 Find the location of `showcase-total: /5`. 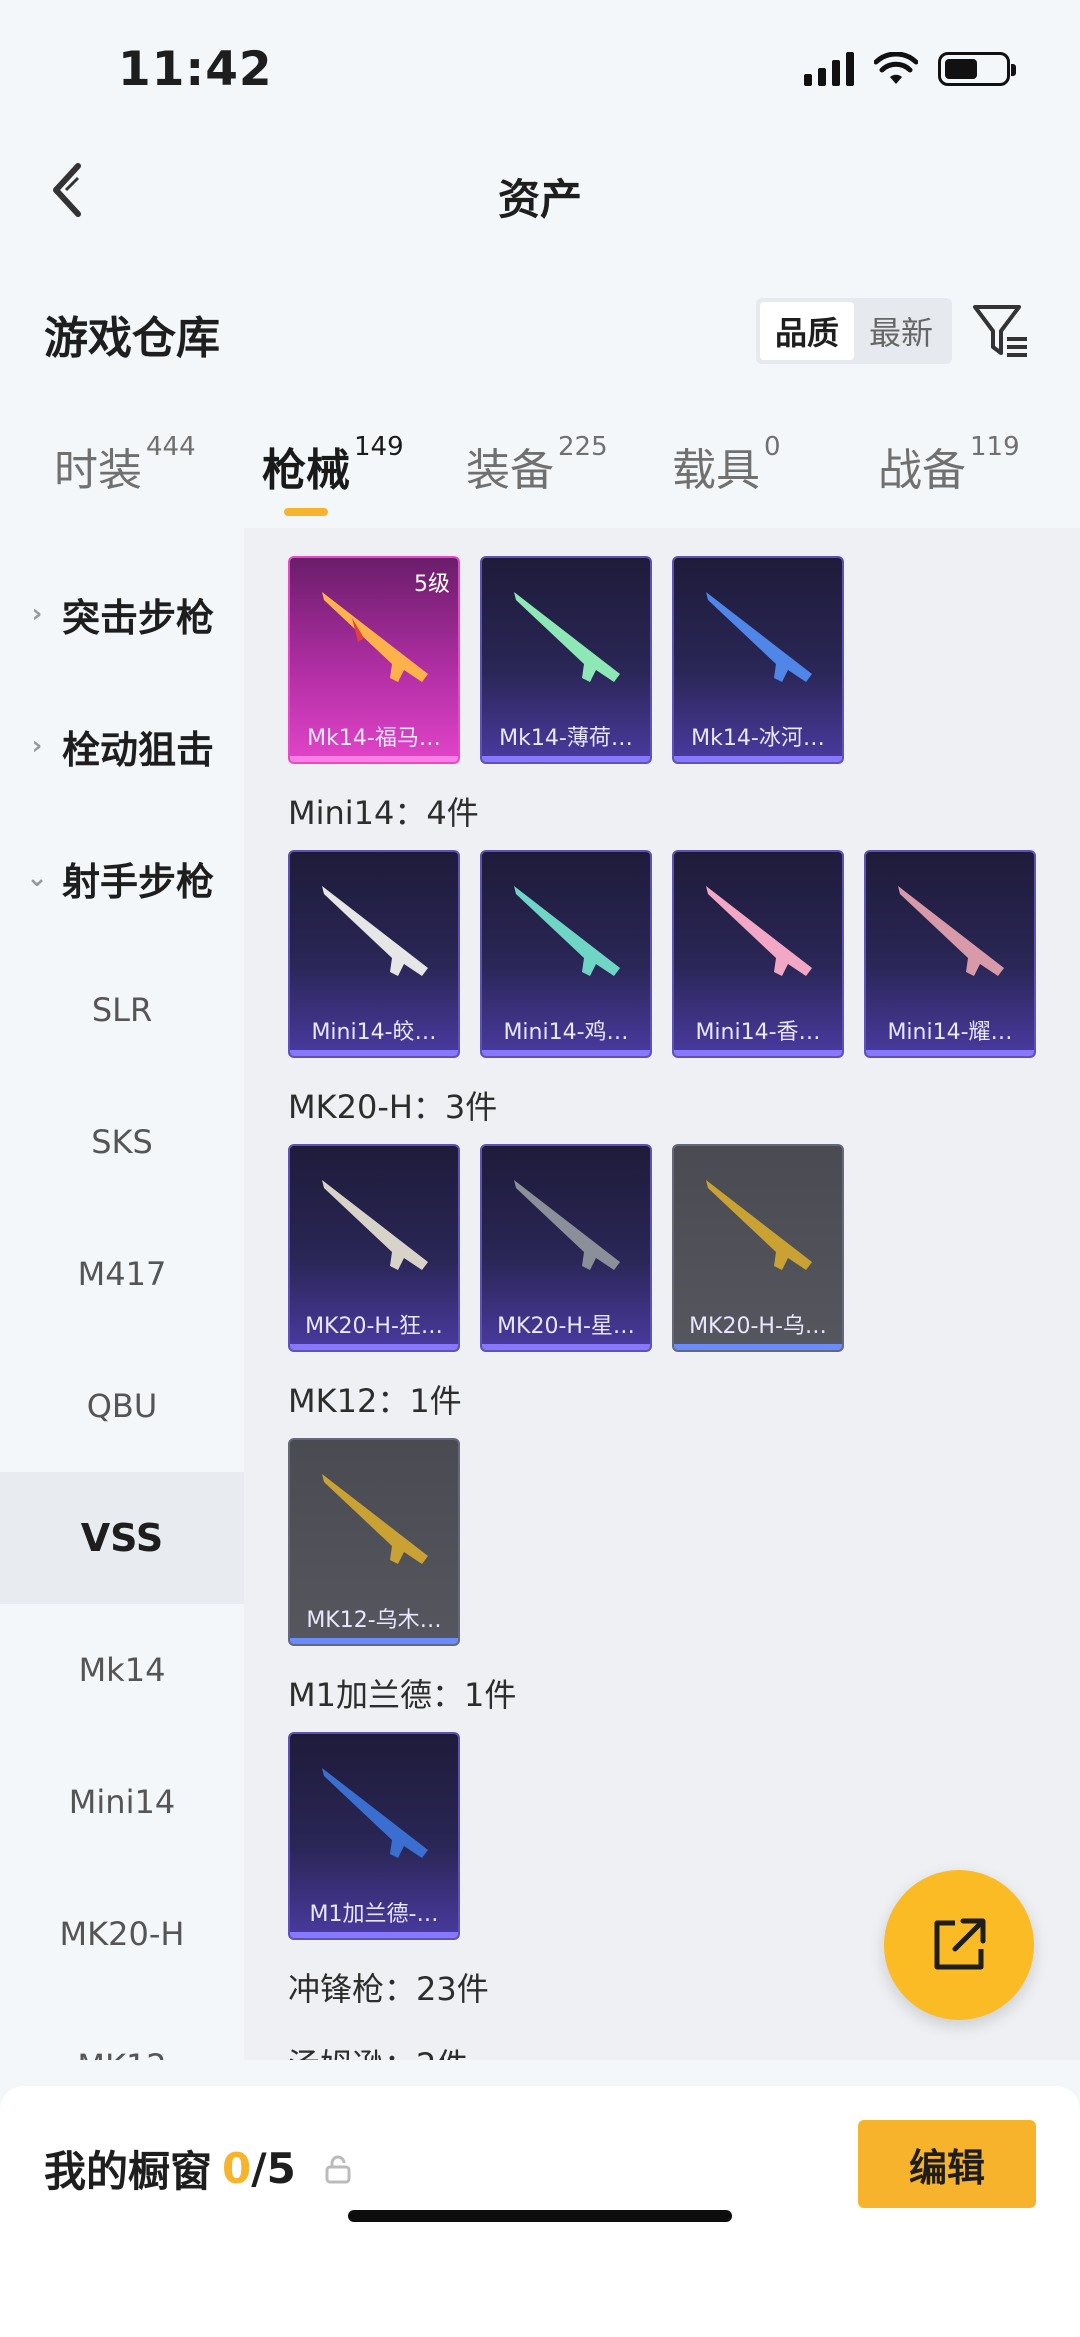

showcase-total: /5 is located at coordinates (273, 2168).